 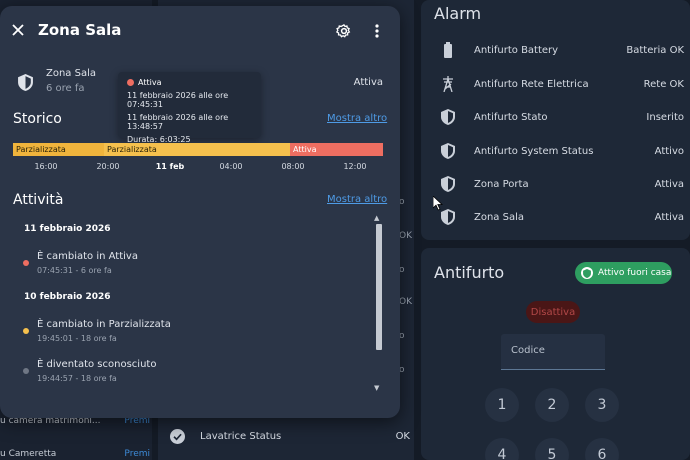 What do you see at coordinates (552, 405) in the screenshot?
I see `keypad-key-2: 2` at bounding box center [552, 405].